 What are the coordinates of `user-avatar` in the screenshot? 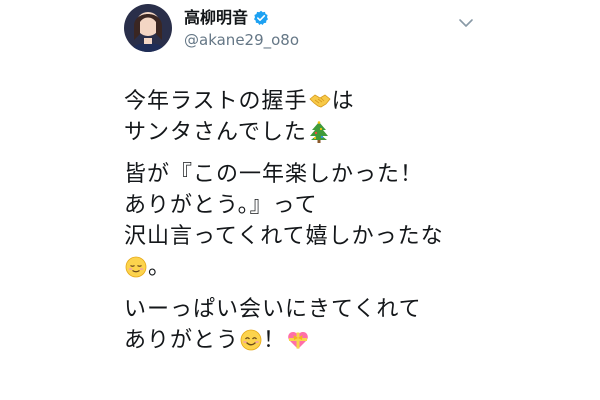 It's located at (148, 28).